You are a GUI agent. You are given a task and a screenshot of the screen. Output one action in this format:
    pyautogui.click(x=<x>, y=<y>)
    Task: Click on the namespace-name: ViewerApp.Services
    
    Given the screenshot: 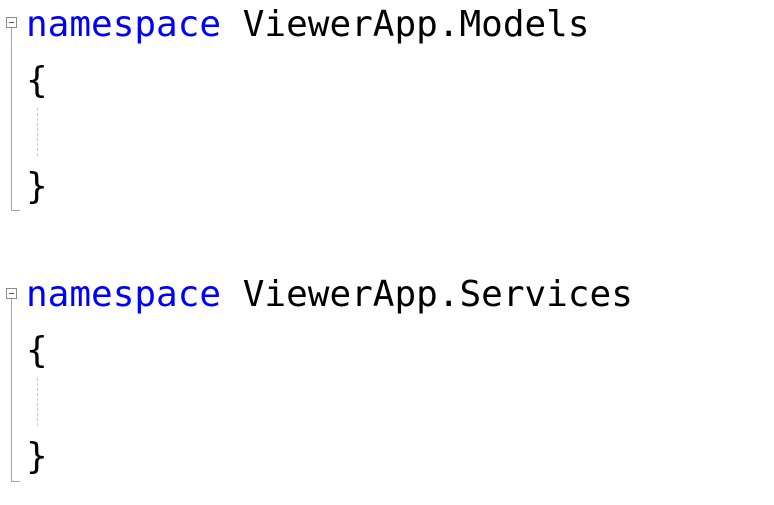 What is the action you would take?
    pyautogui.click(x=427, y=294)
    